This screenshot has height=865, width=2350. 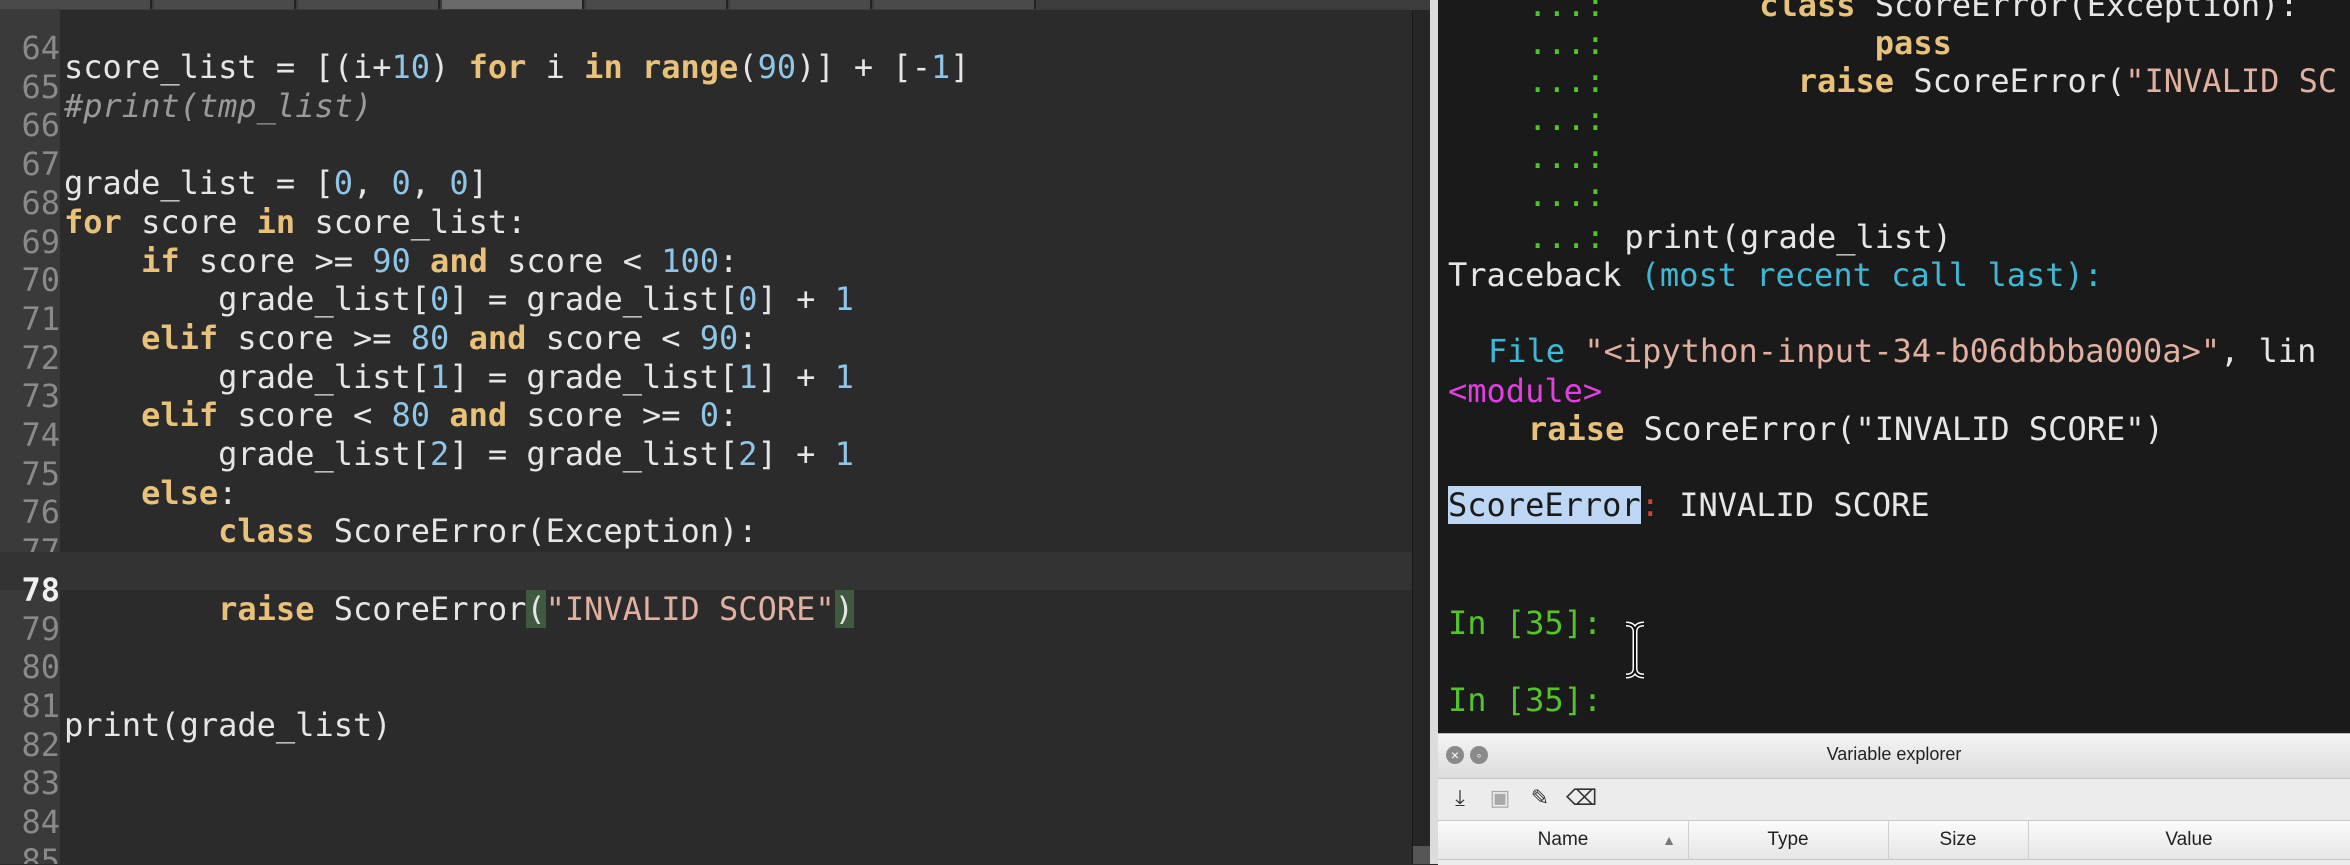 I want to click on save-icon: ▣, so click(x=1500, y=799).